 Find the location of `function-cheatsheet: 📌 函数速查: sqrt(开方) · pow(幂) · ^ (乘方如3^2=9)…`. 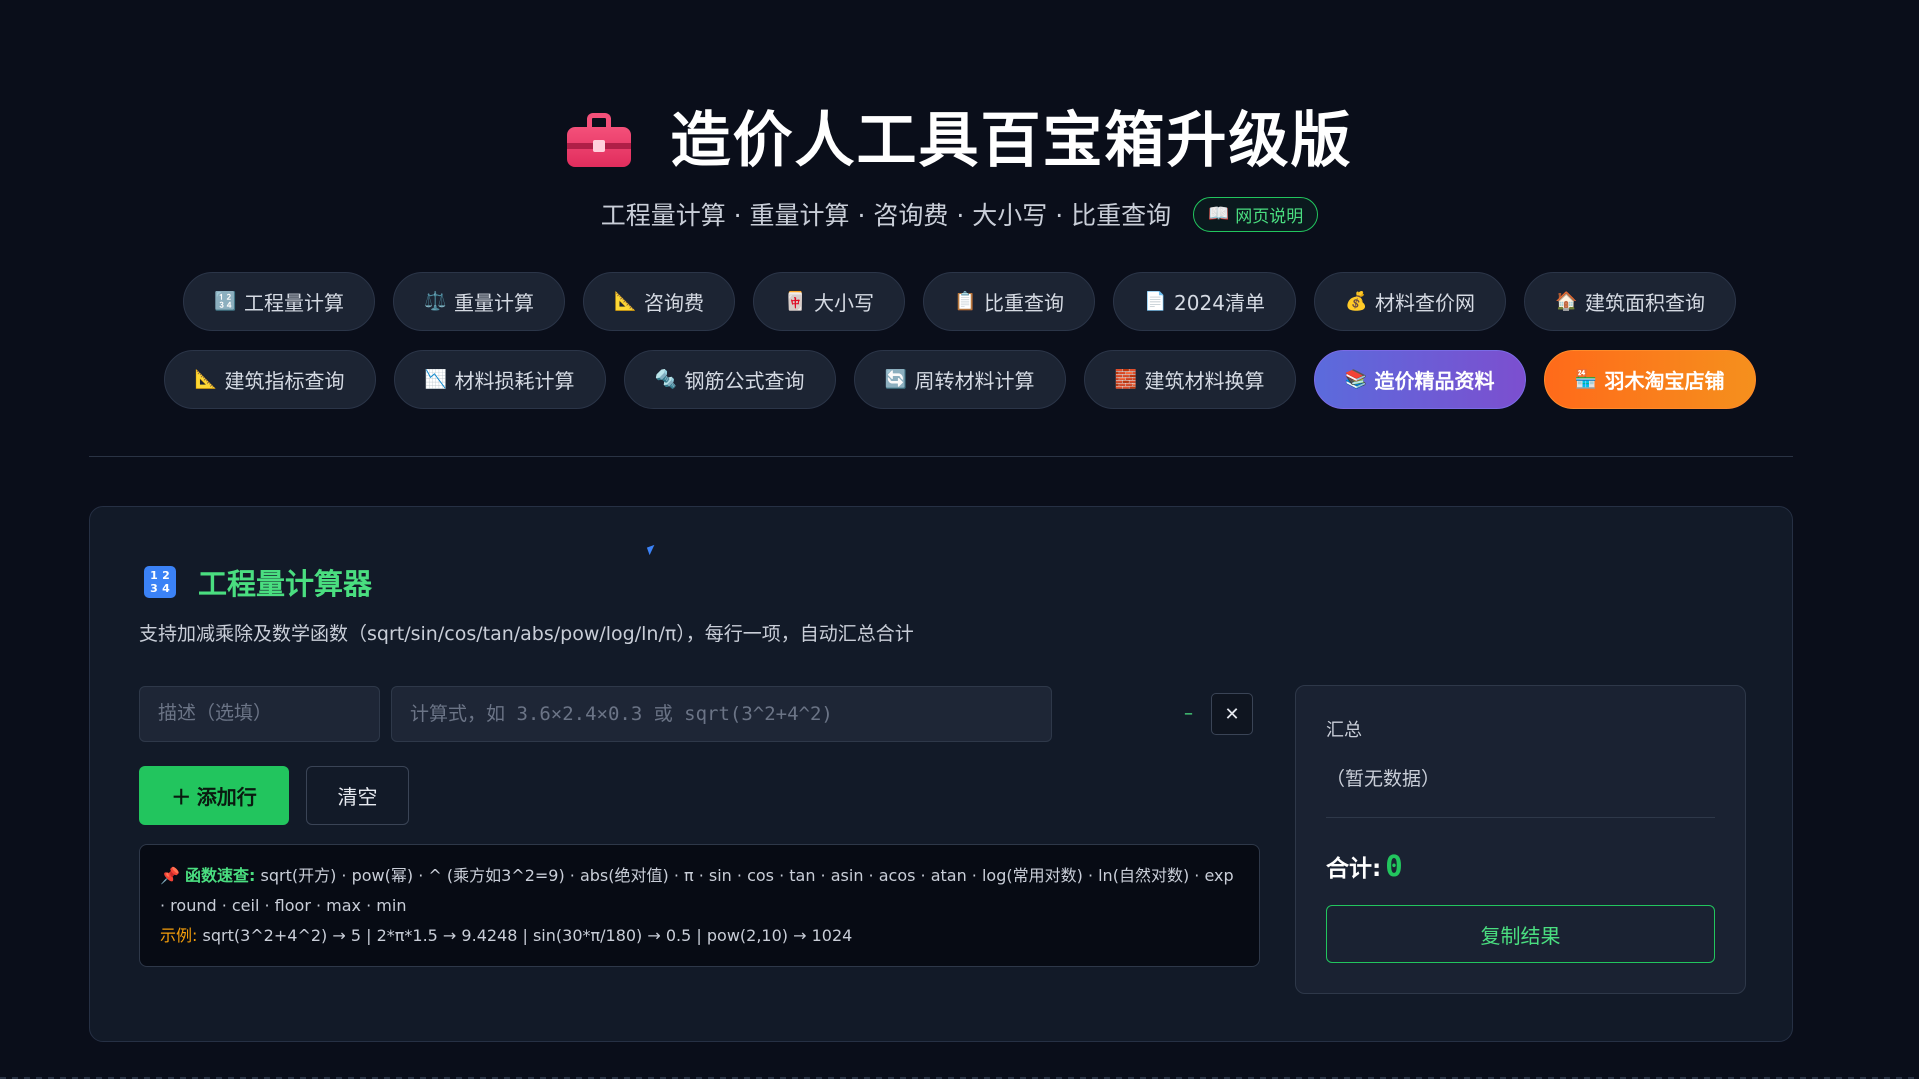

function-cheatsheet: 📌 函数速查: sqrt(开方) · pow(幂) · ^ (乘方如3^2=9)… is located at coordinates (699, 905).